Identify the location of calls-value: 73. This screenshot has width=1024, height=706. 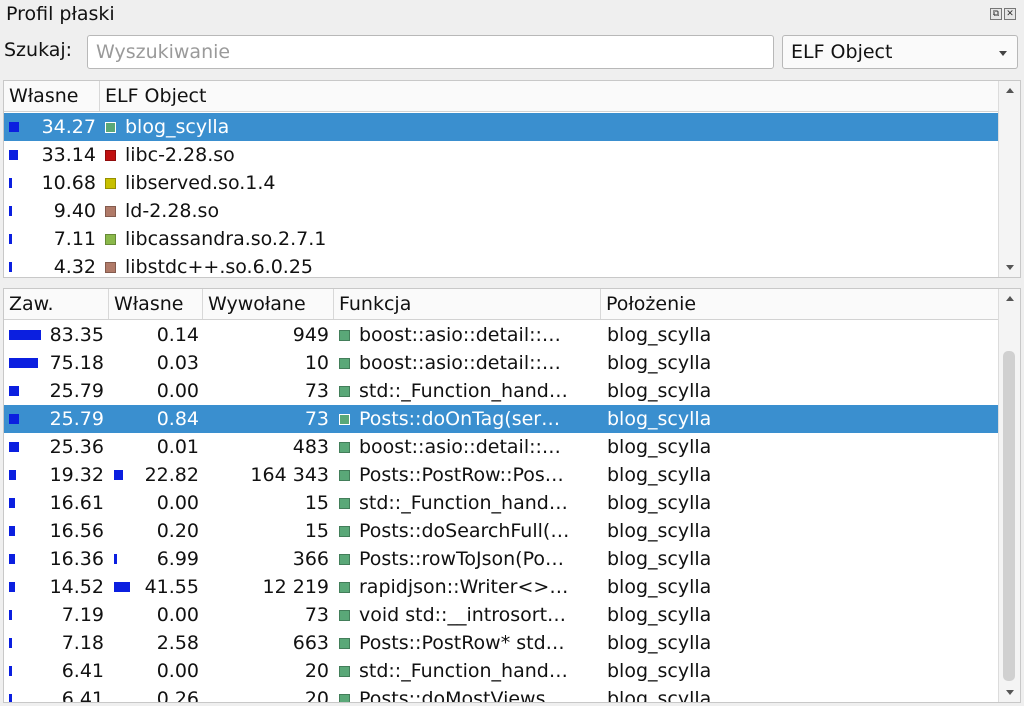
(316, 391).